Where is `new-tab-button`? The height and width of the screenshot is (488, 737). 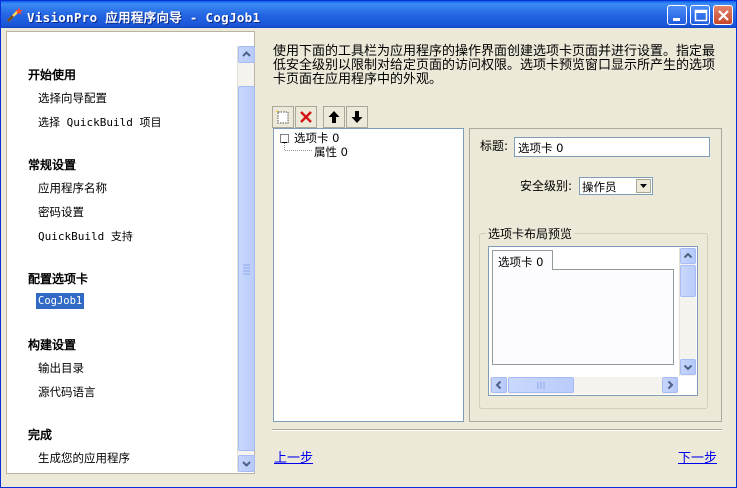 new-tab-button is located at coordinates (283, 117).